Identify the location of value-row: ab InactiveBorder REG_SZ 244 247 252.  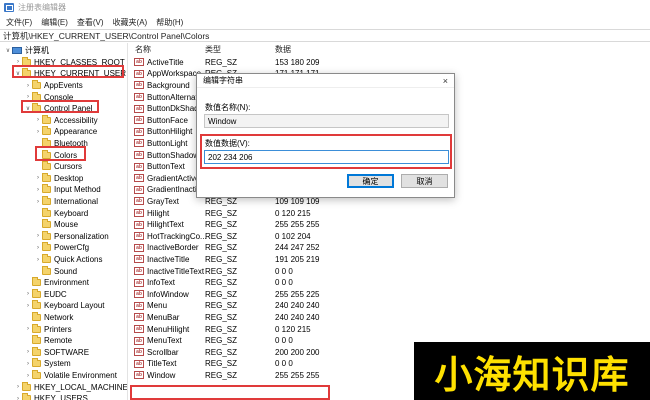
(389, 248).